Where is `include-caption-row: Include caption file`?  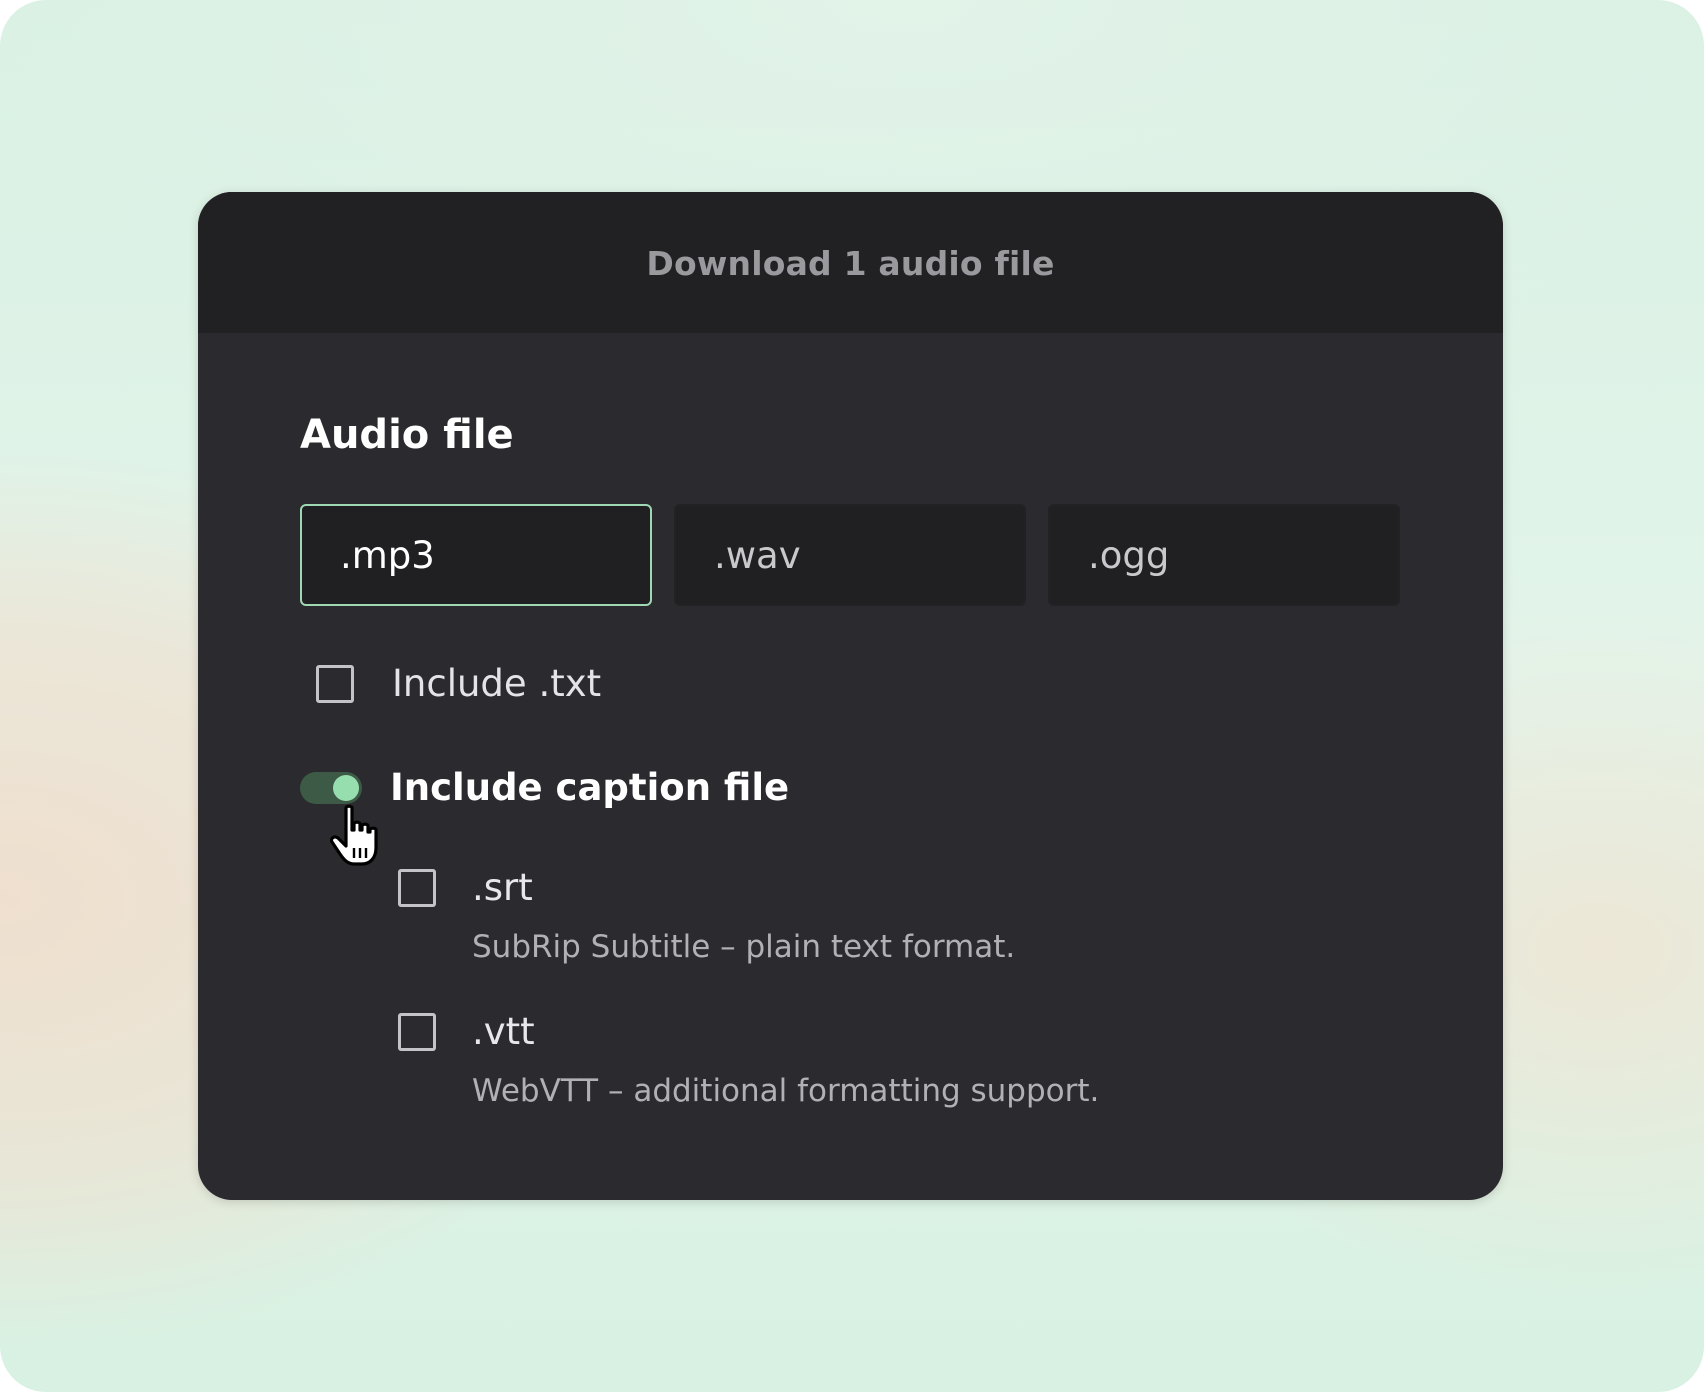 include-caption-row: Include caption file is located at coordinates (544, 787).